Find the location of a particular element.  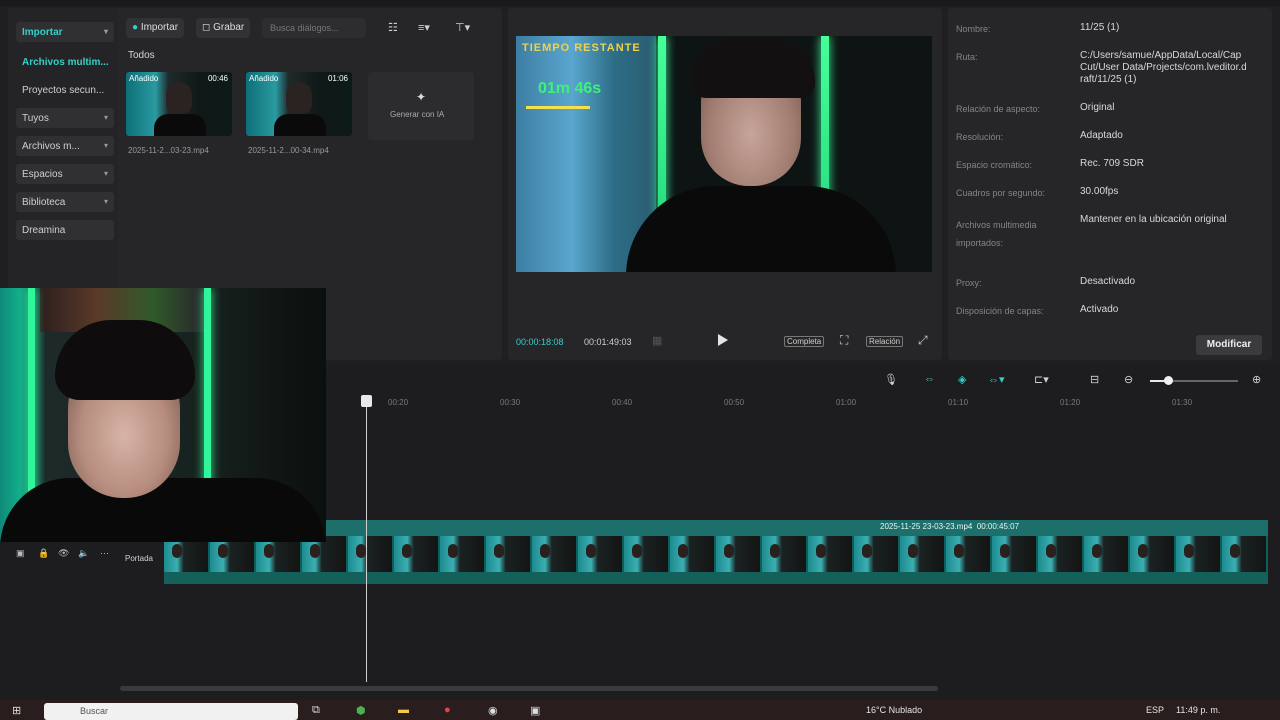

sidebar-item-import: Importar ▾ is located at coordinates (65, 32).